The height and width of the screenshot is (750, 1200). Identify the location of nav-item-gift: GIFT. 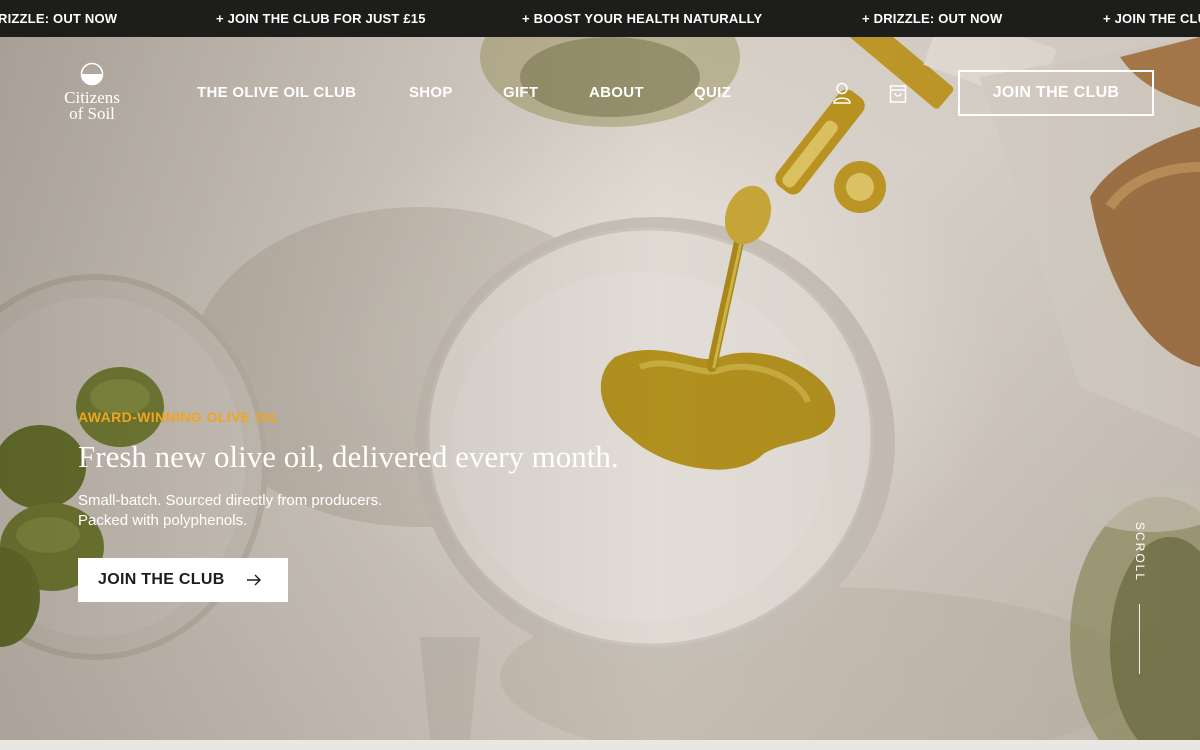
(520, 92).